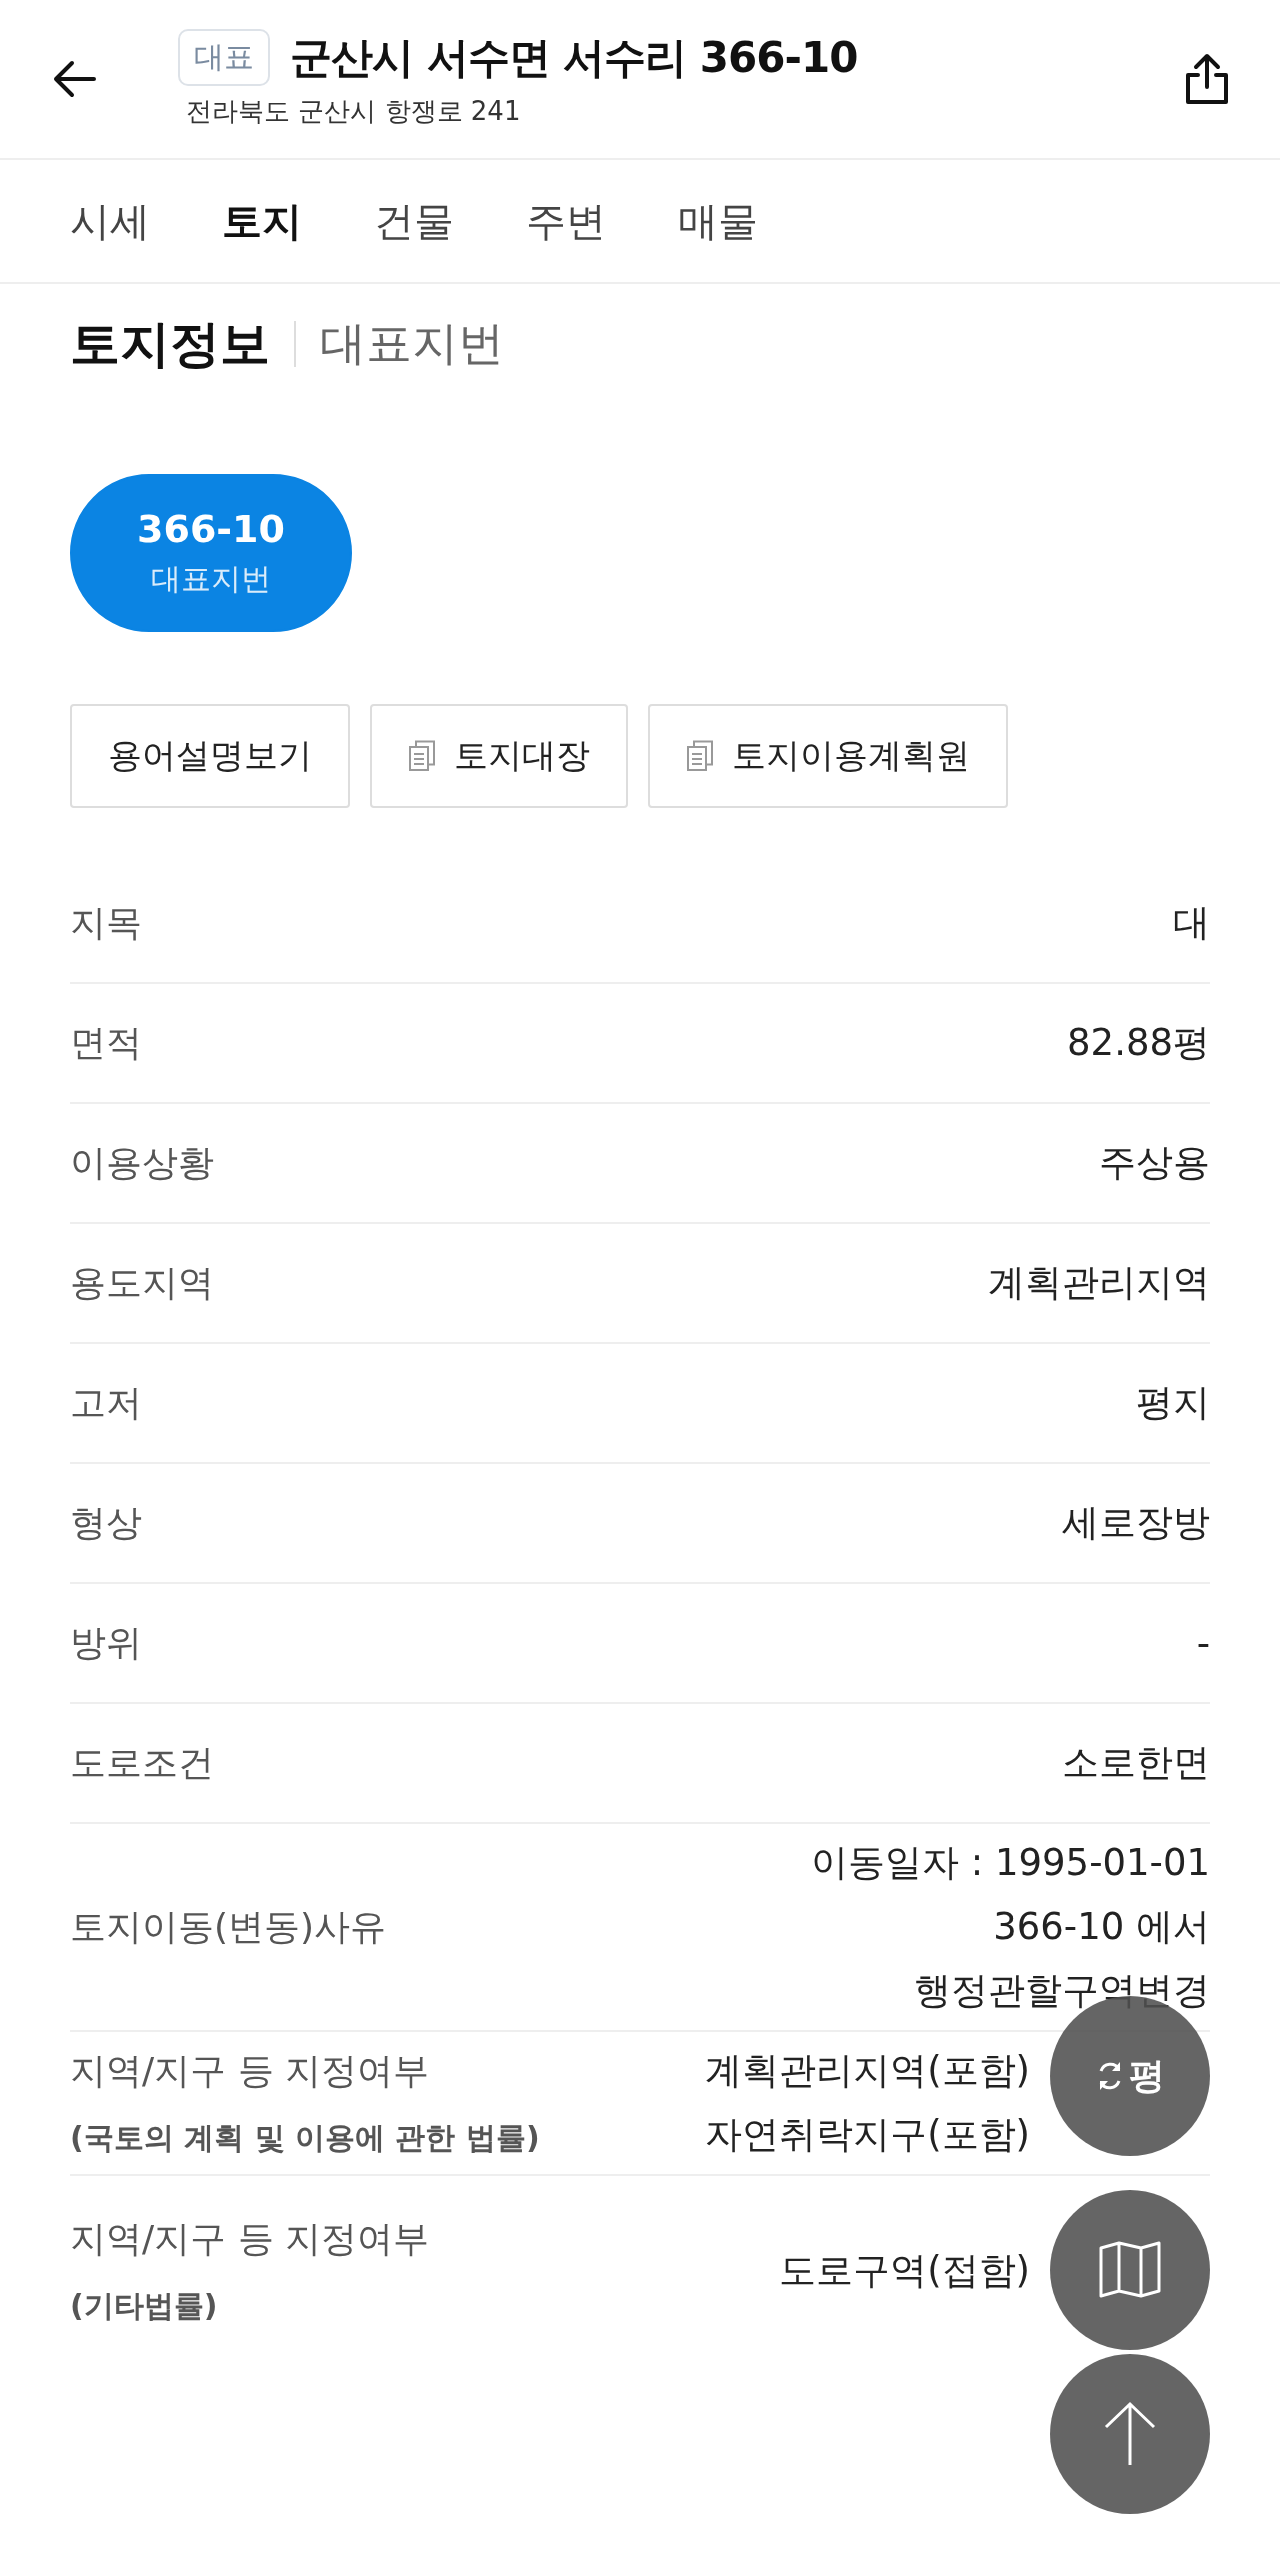  I want to click on tab: 토지, so click(262, 221).